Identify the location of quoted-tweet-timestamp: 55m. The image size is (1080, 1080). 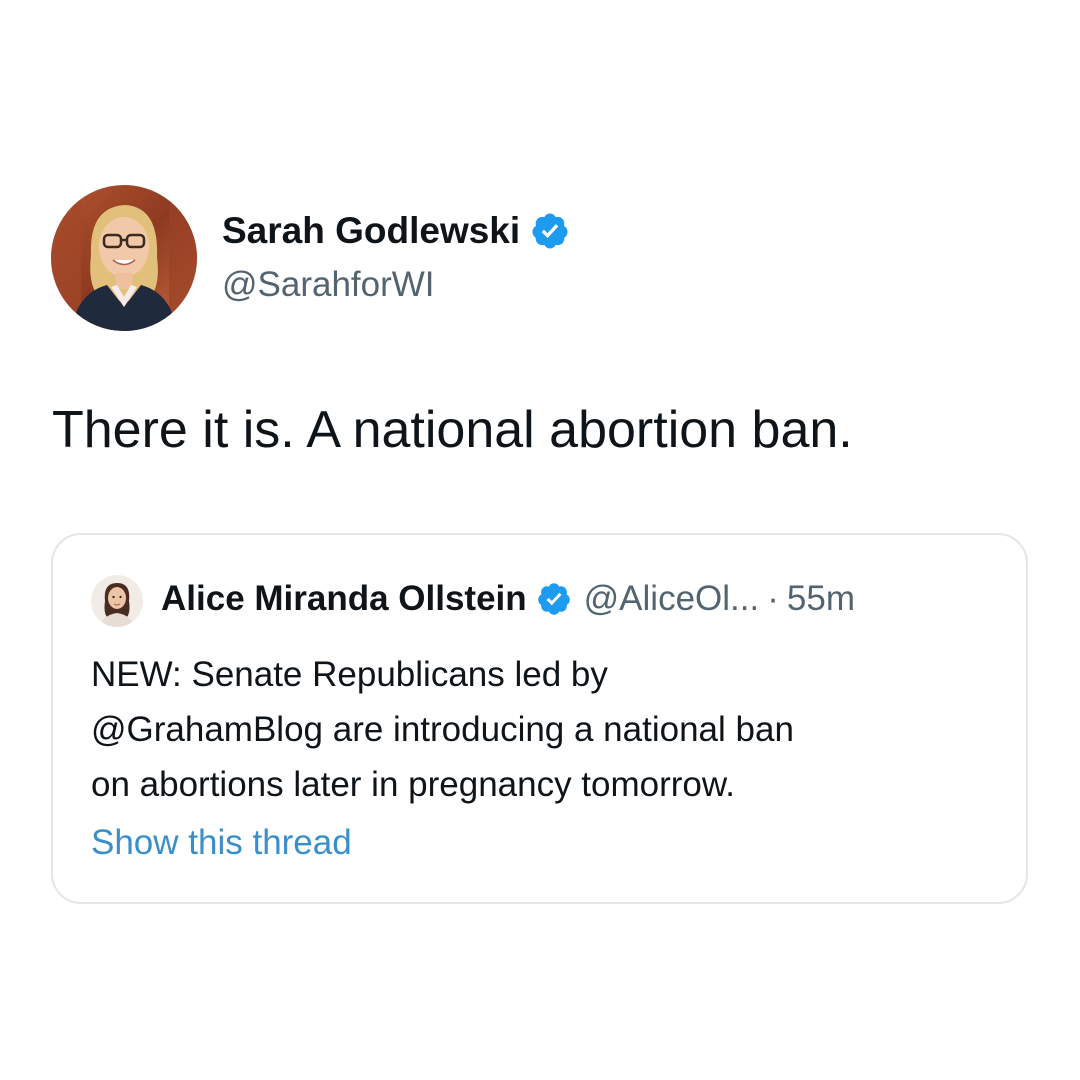
(821, 599).